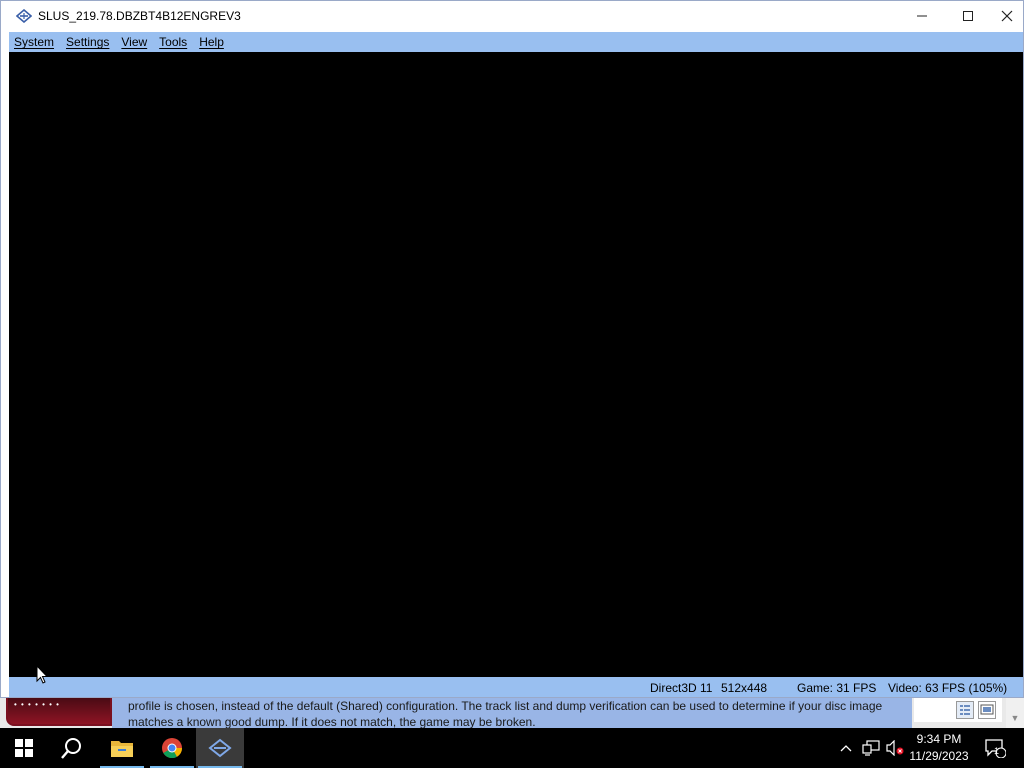 This screenshot has height=768, width=1024. Describe the element at coordinates (211, 42) in the screenshot. I see `menu-help: Help` at that location.